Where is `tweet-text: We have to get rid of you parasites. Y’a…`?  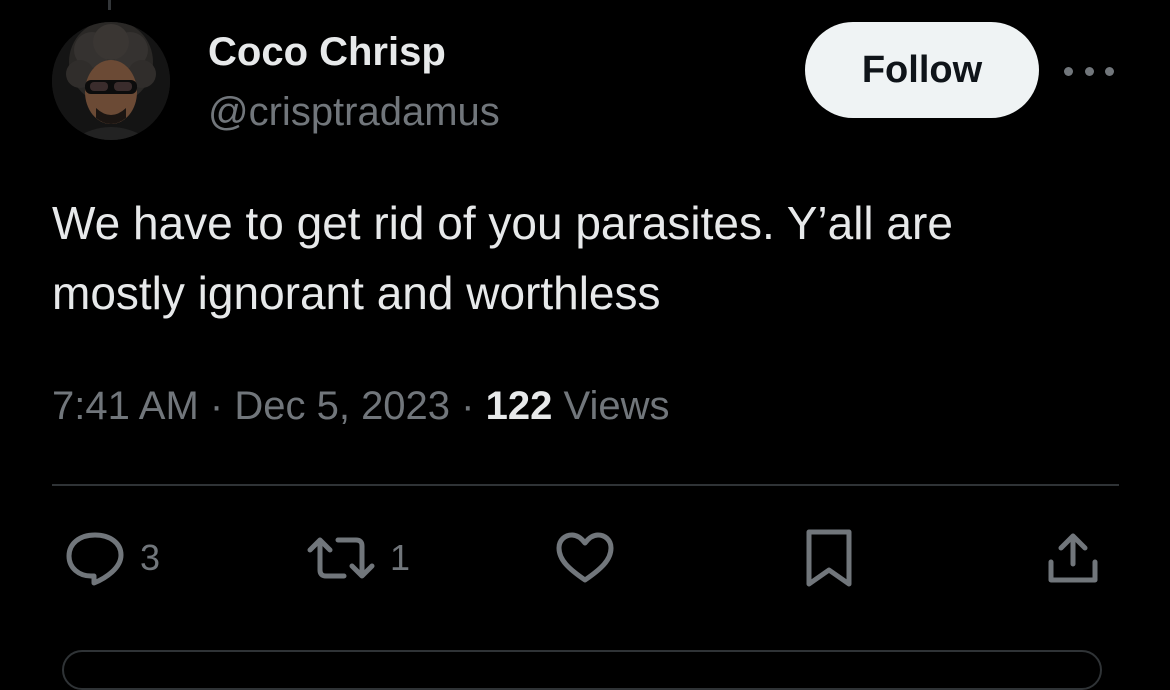 tweet-text: We have to get rid of you parasites. Y’a… is located at coordinates (502, 258).